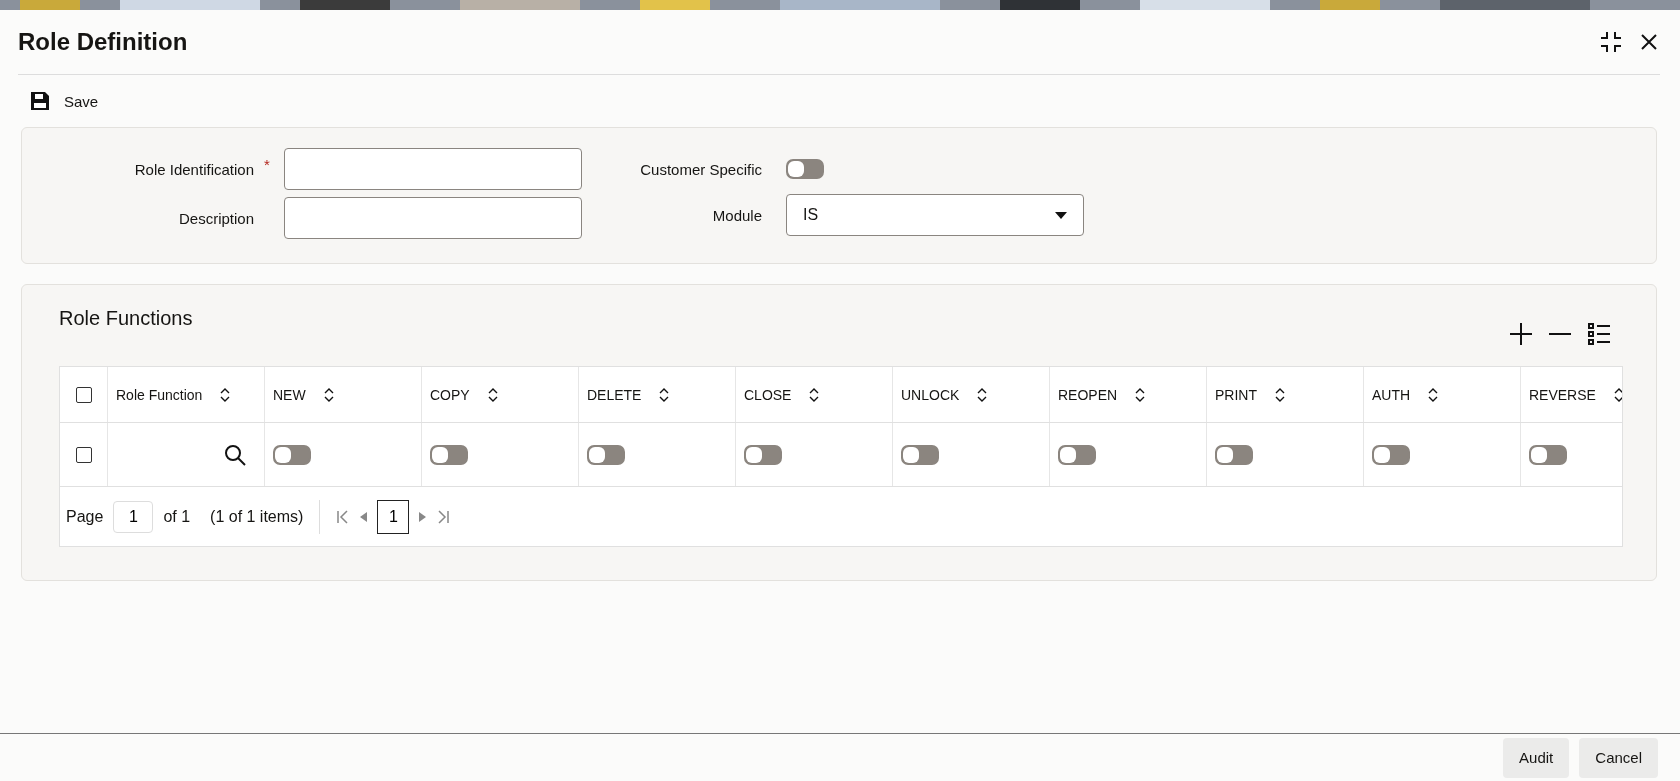 The height and width of the screenshot is (781, 1680). I want to click on column-header: COPY, so click(450, 394).